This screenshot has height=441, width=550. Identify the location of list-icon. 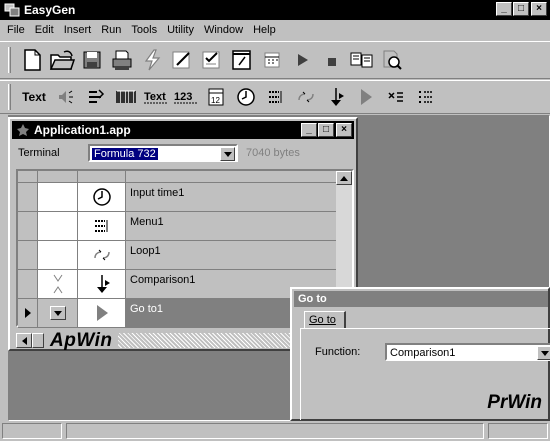
(426, 97).